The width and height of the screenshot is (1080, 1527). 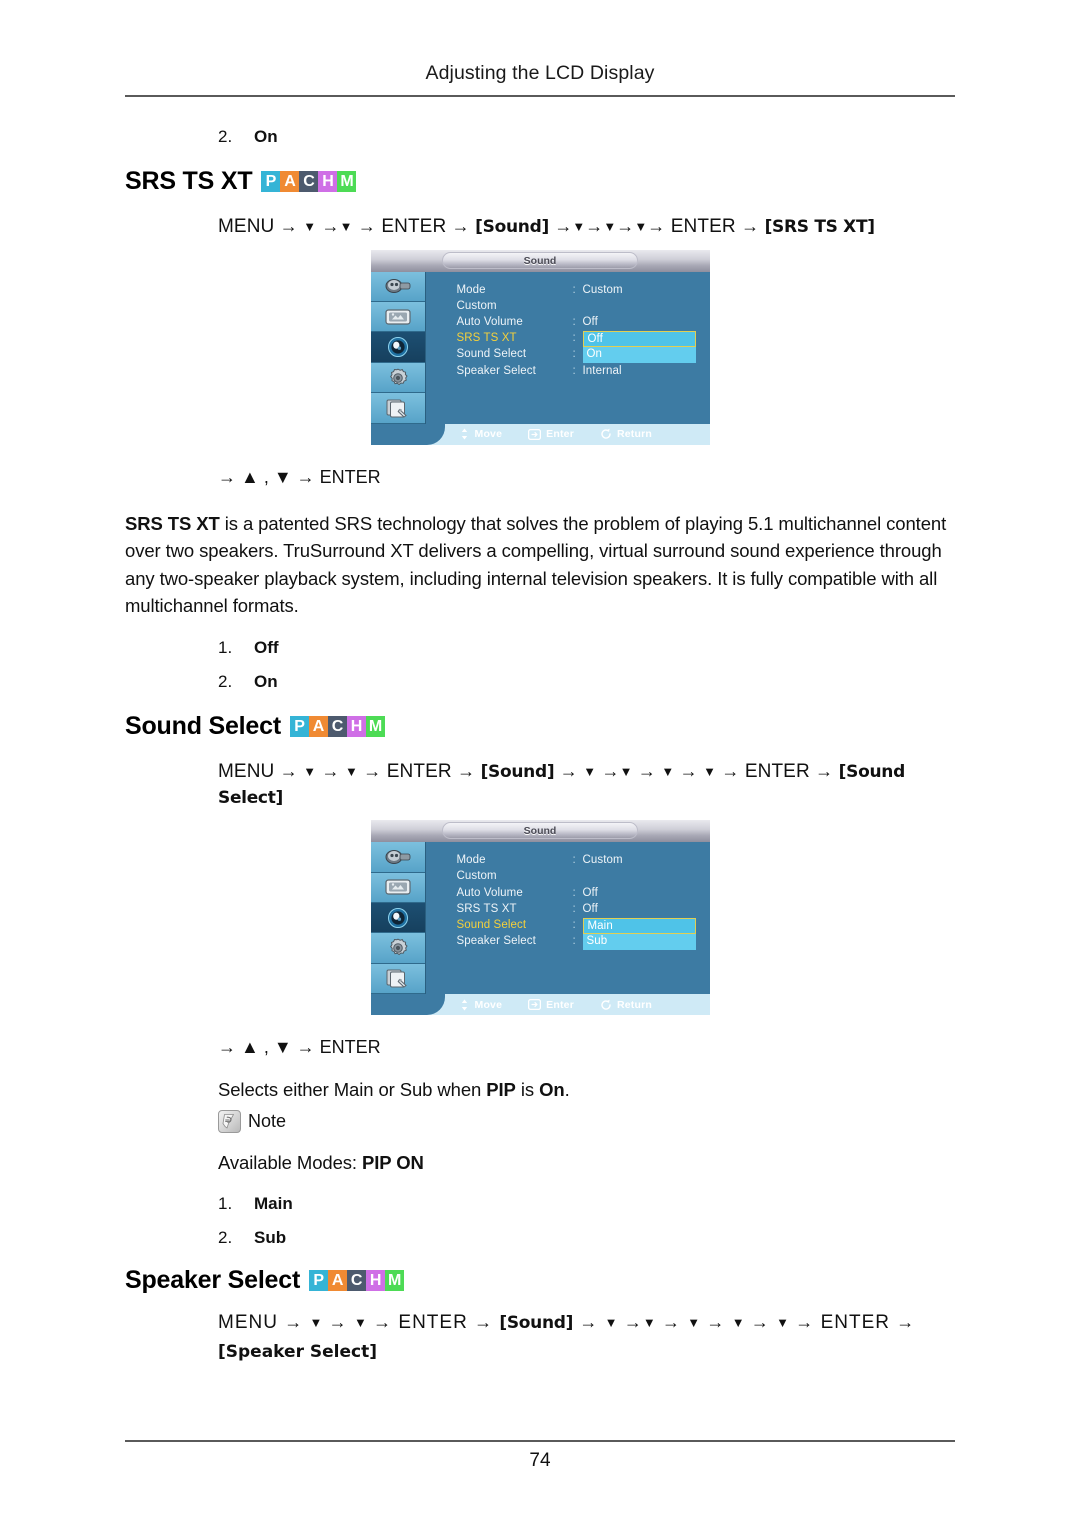 I want to click on srs-options-list: 1. Off 2. On, so click(x=586, y=665).